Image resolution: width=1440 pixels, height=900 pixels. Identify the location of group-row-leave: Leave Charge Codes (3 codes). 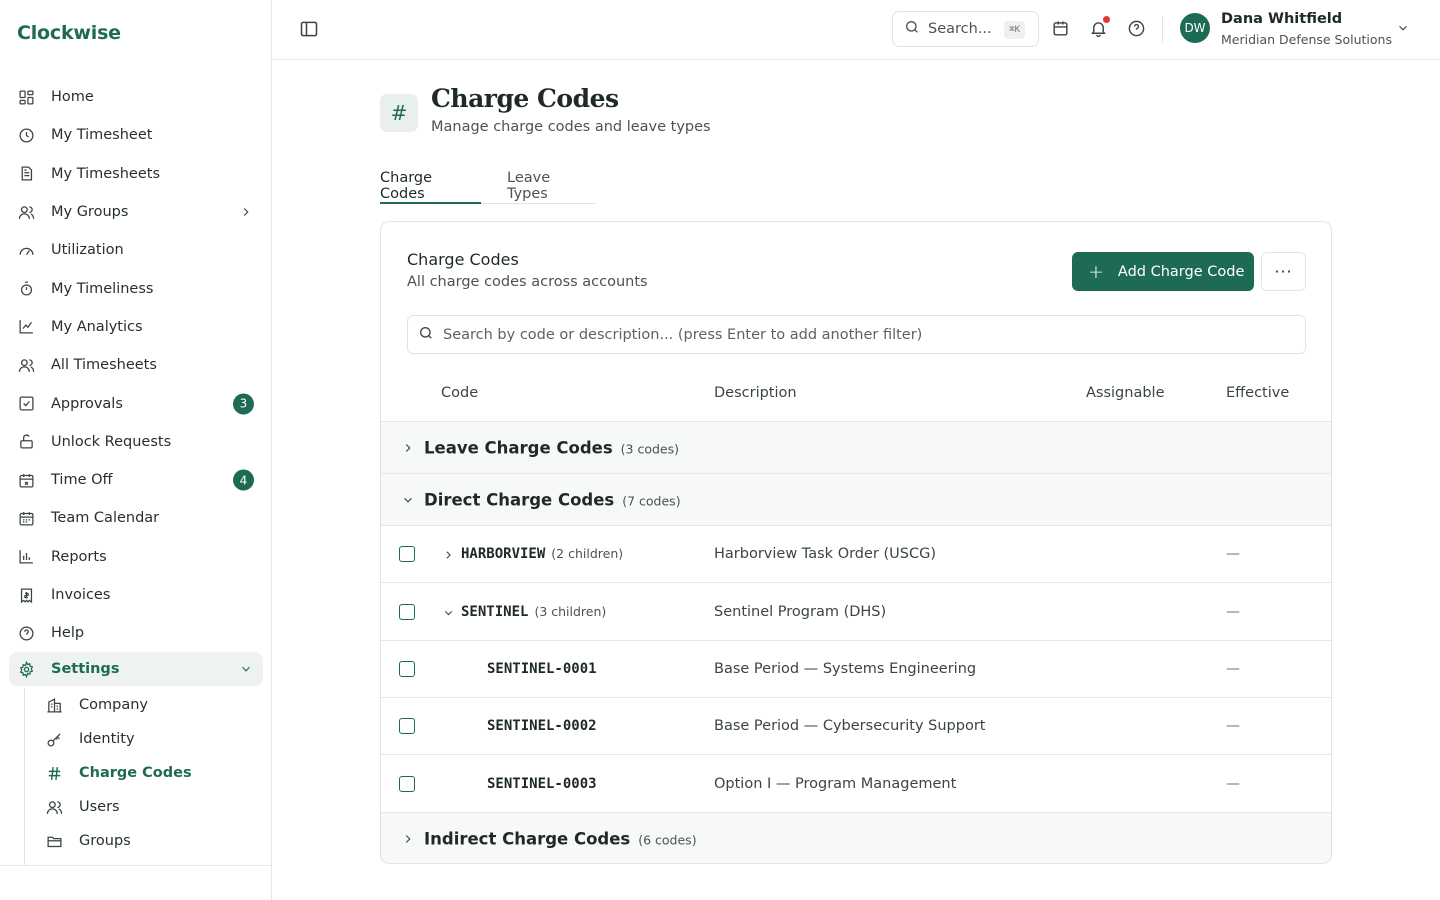
(856, 447).